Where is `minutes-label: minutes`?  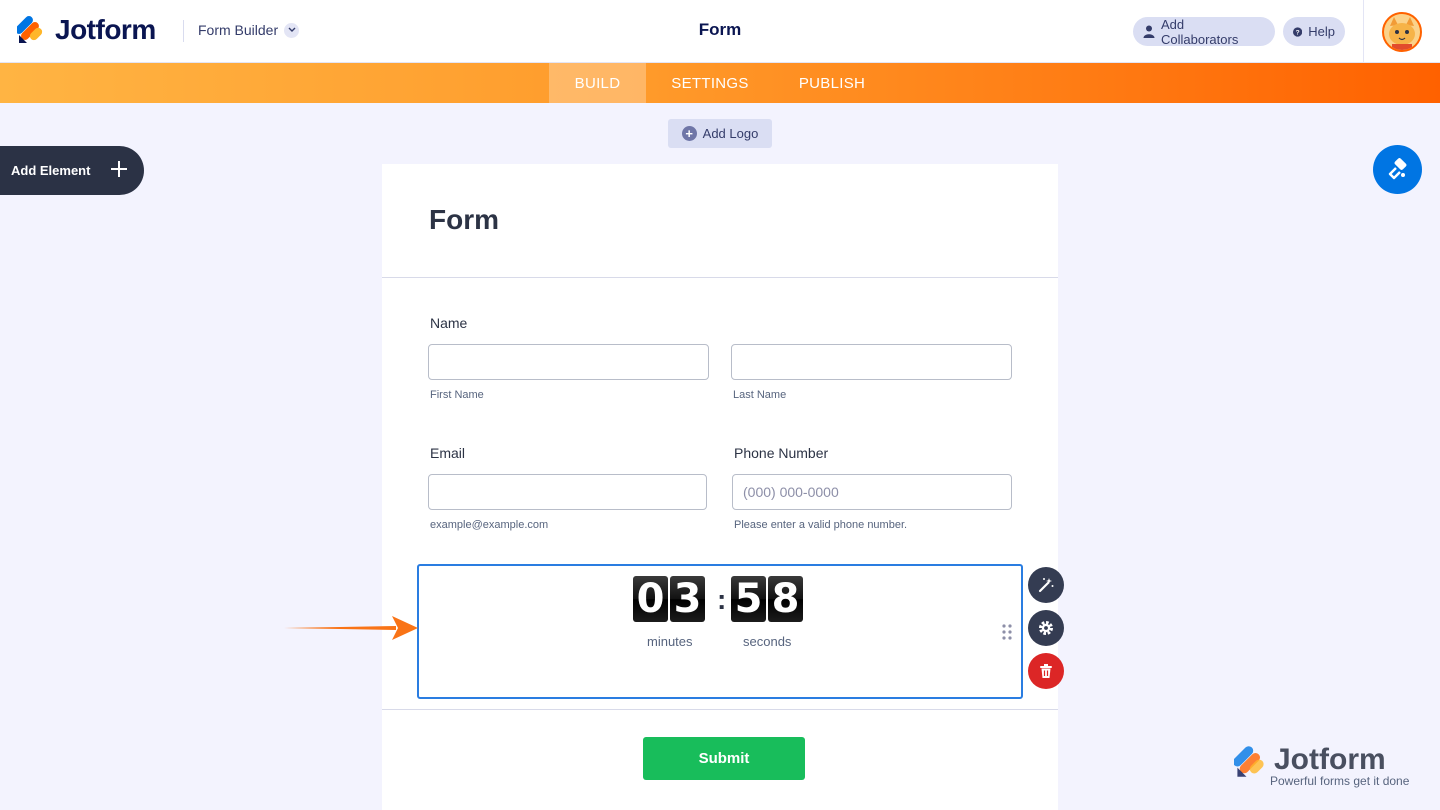 minutes-label: minutes is located at coordinates (670, 641).